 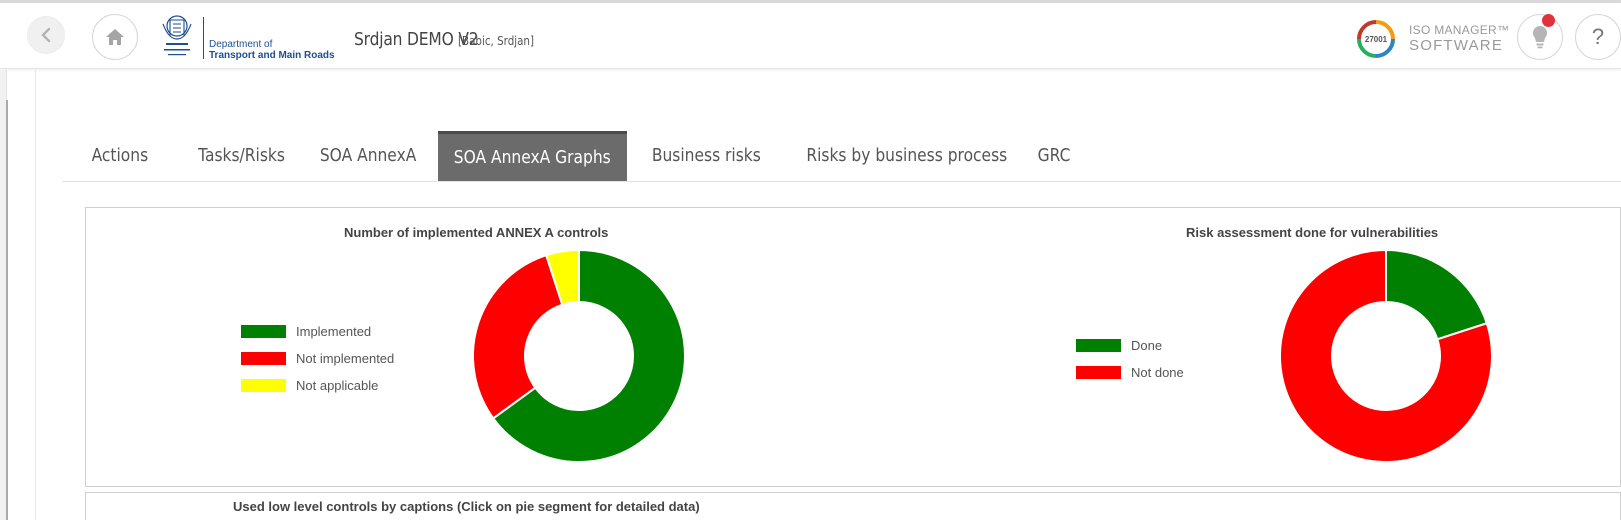 I want to click on tab-grc: GRC, so click(x=1054, y=156).